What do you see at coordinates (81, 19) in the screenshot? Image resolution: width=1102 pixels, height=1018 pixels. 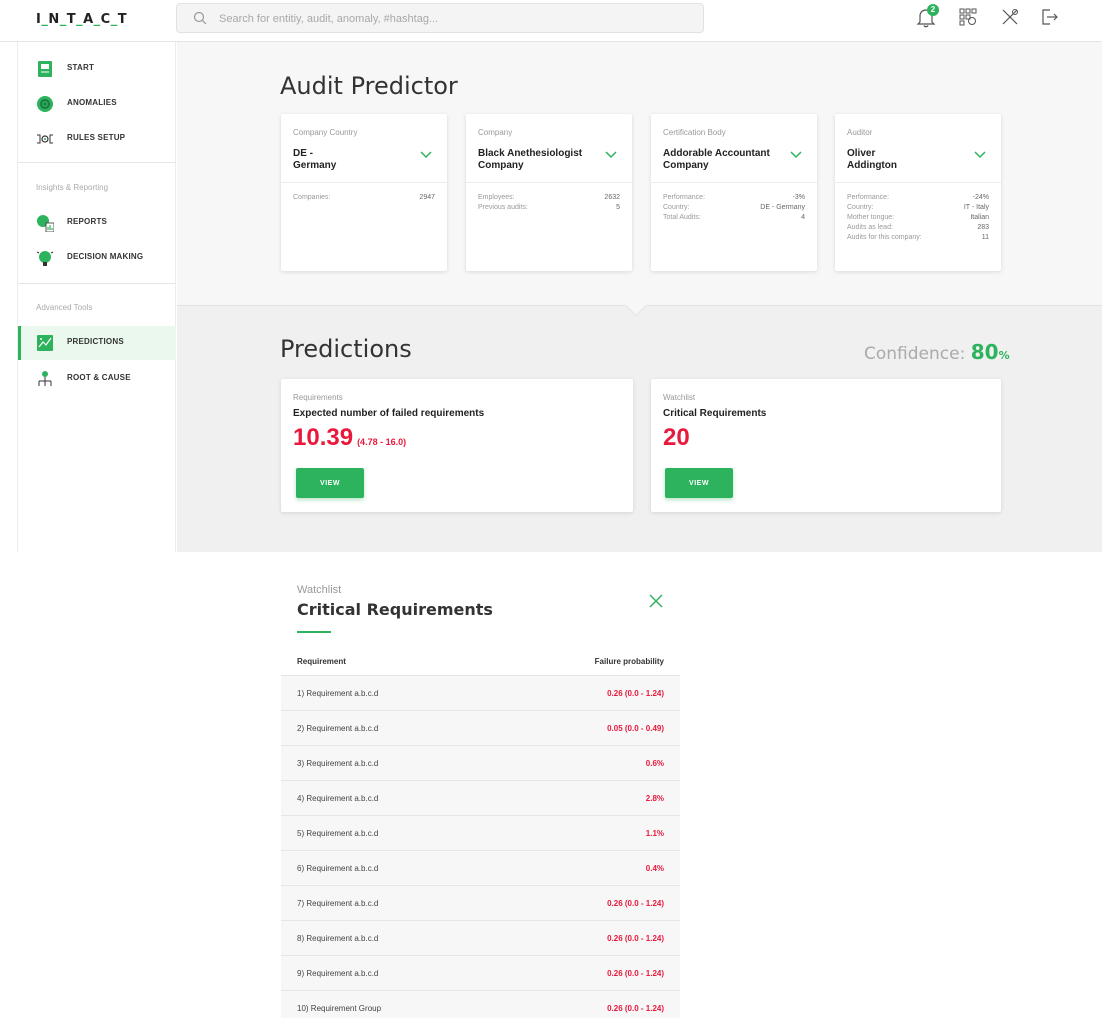 I see `app-logo: I_N_T_A_C_T` at bounding box center [81, 19].